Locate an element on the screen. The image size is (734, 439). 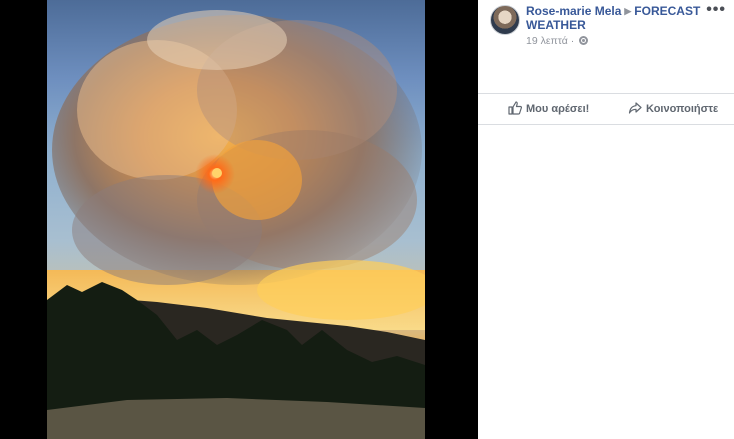
like-button: Μου αρέσει! is located at coordinates (548, 109).